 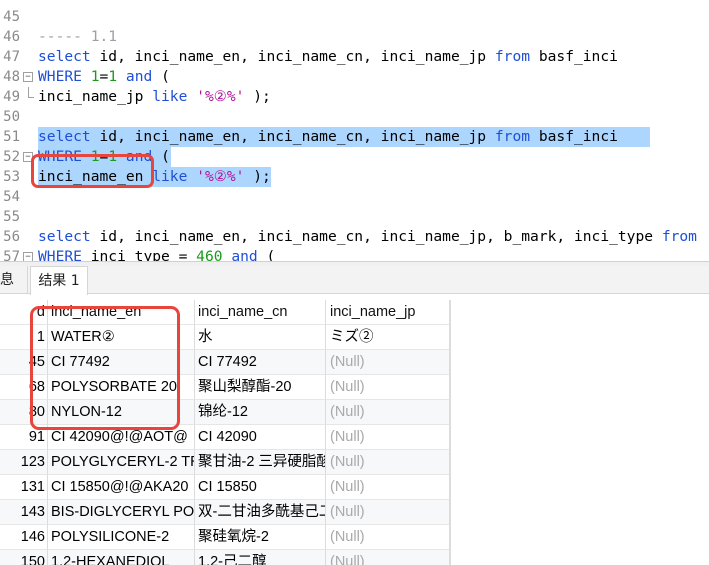 What do you see at coordinates (24, 512) in the screenshot?
I see `cell-id: 143` at bounding box center [24, 512].